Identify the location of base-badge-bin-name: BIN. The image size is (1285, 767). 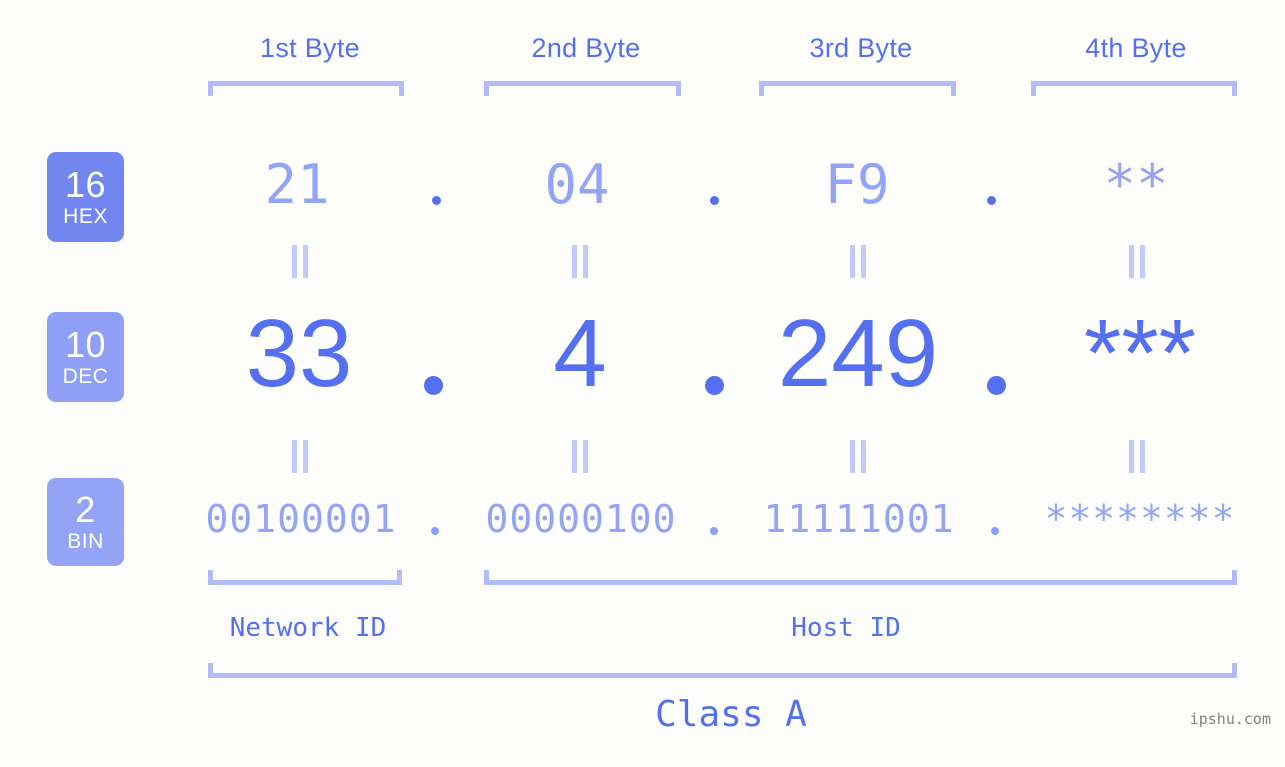
(85, 541).